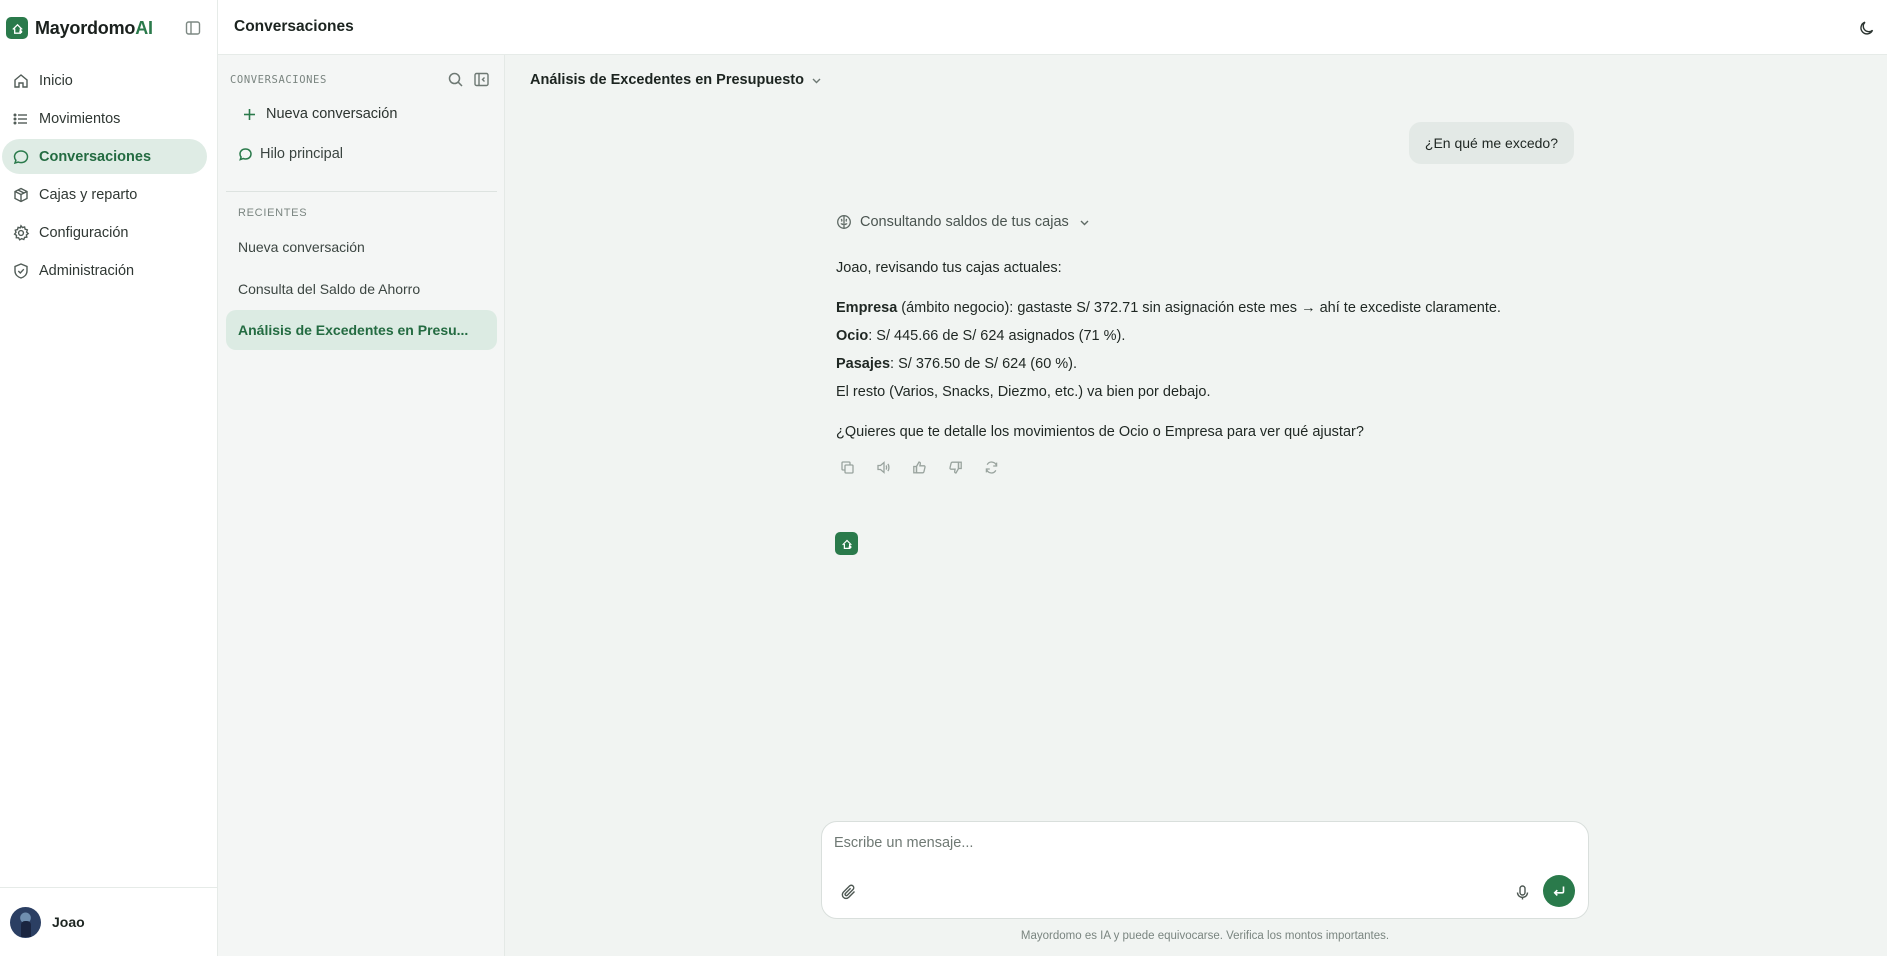  Describe the element at coordinates (849, 892) in the screenshot. I see `paperclip-icon` at that location.